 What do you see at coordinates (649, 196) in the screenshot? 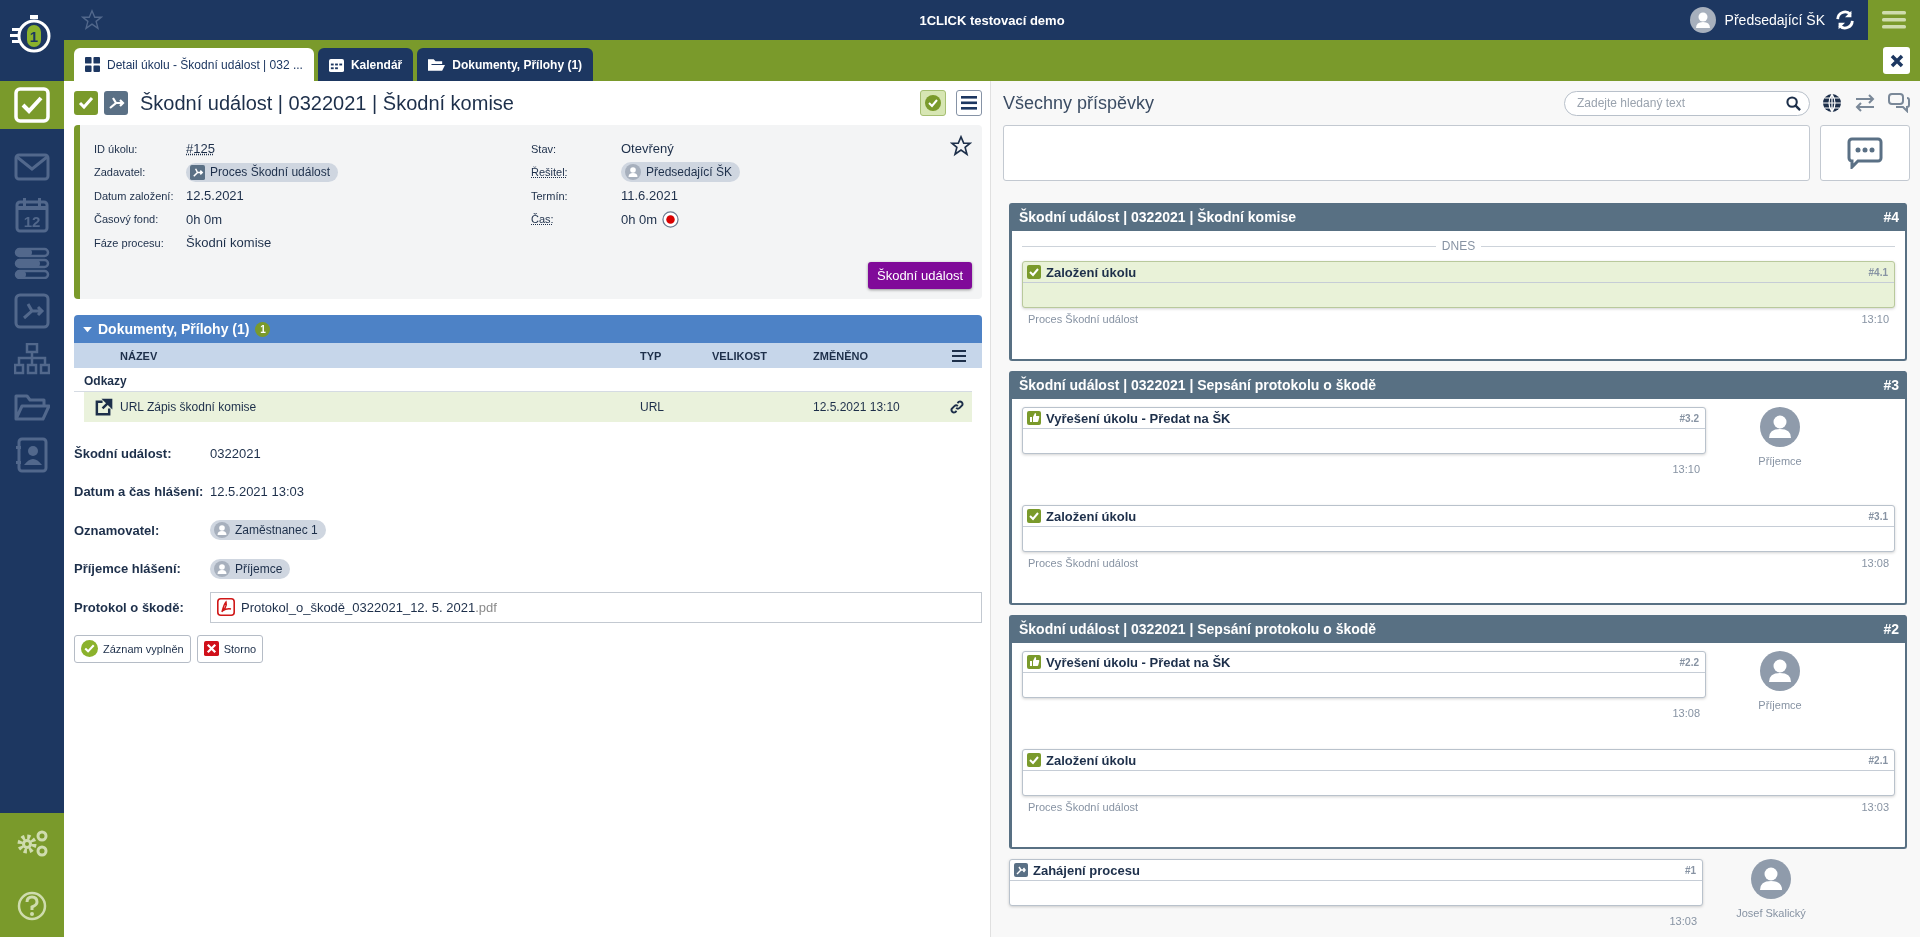
I see `field-value: 11.6.2021` at bounding box center [649, 196].